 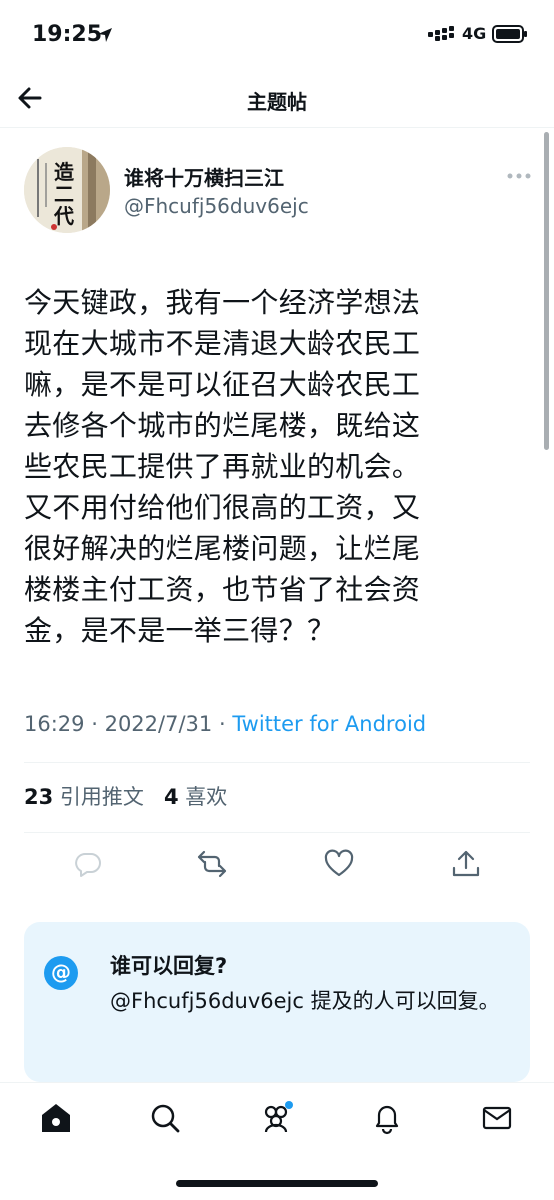 I want to click on top-app-bar: 主题帖, so click(x=277, y=99).